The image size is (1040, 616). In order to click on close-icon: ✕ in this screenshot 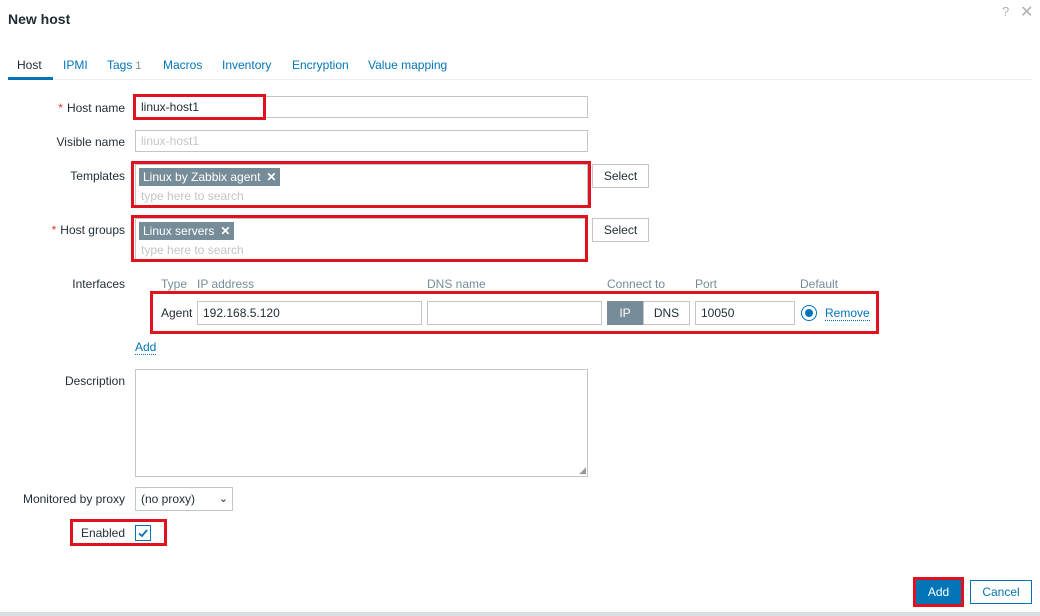, I will do `click(1026, 12)`.